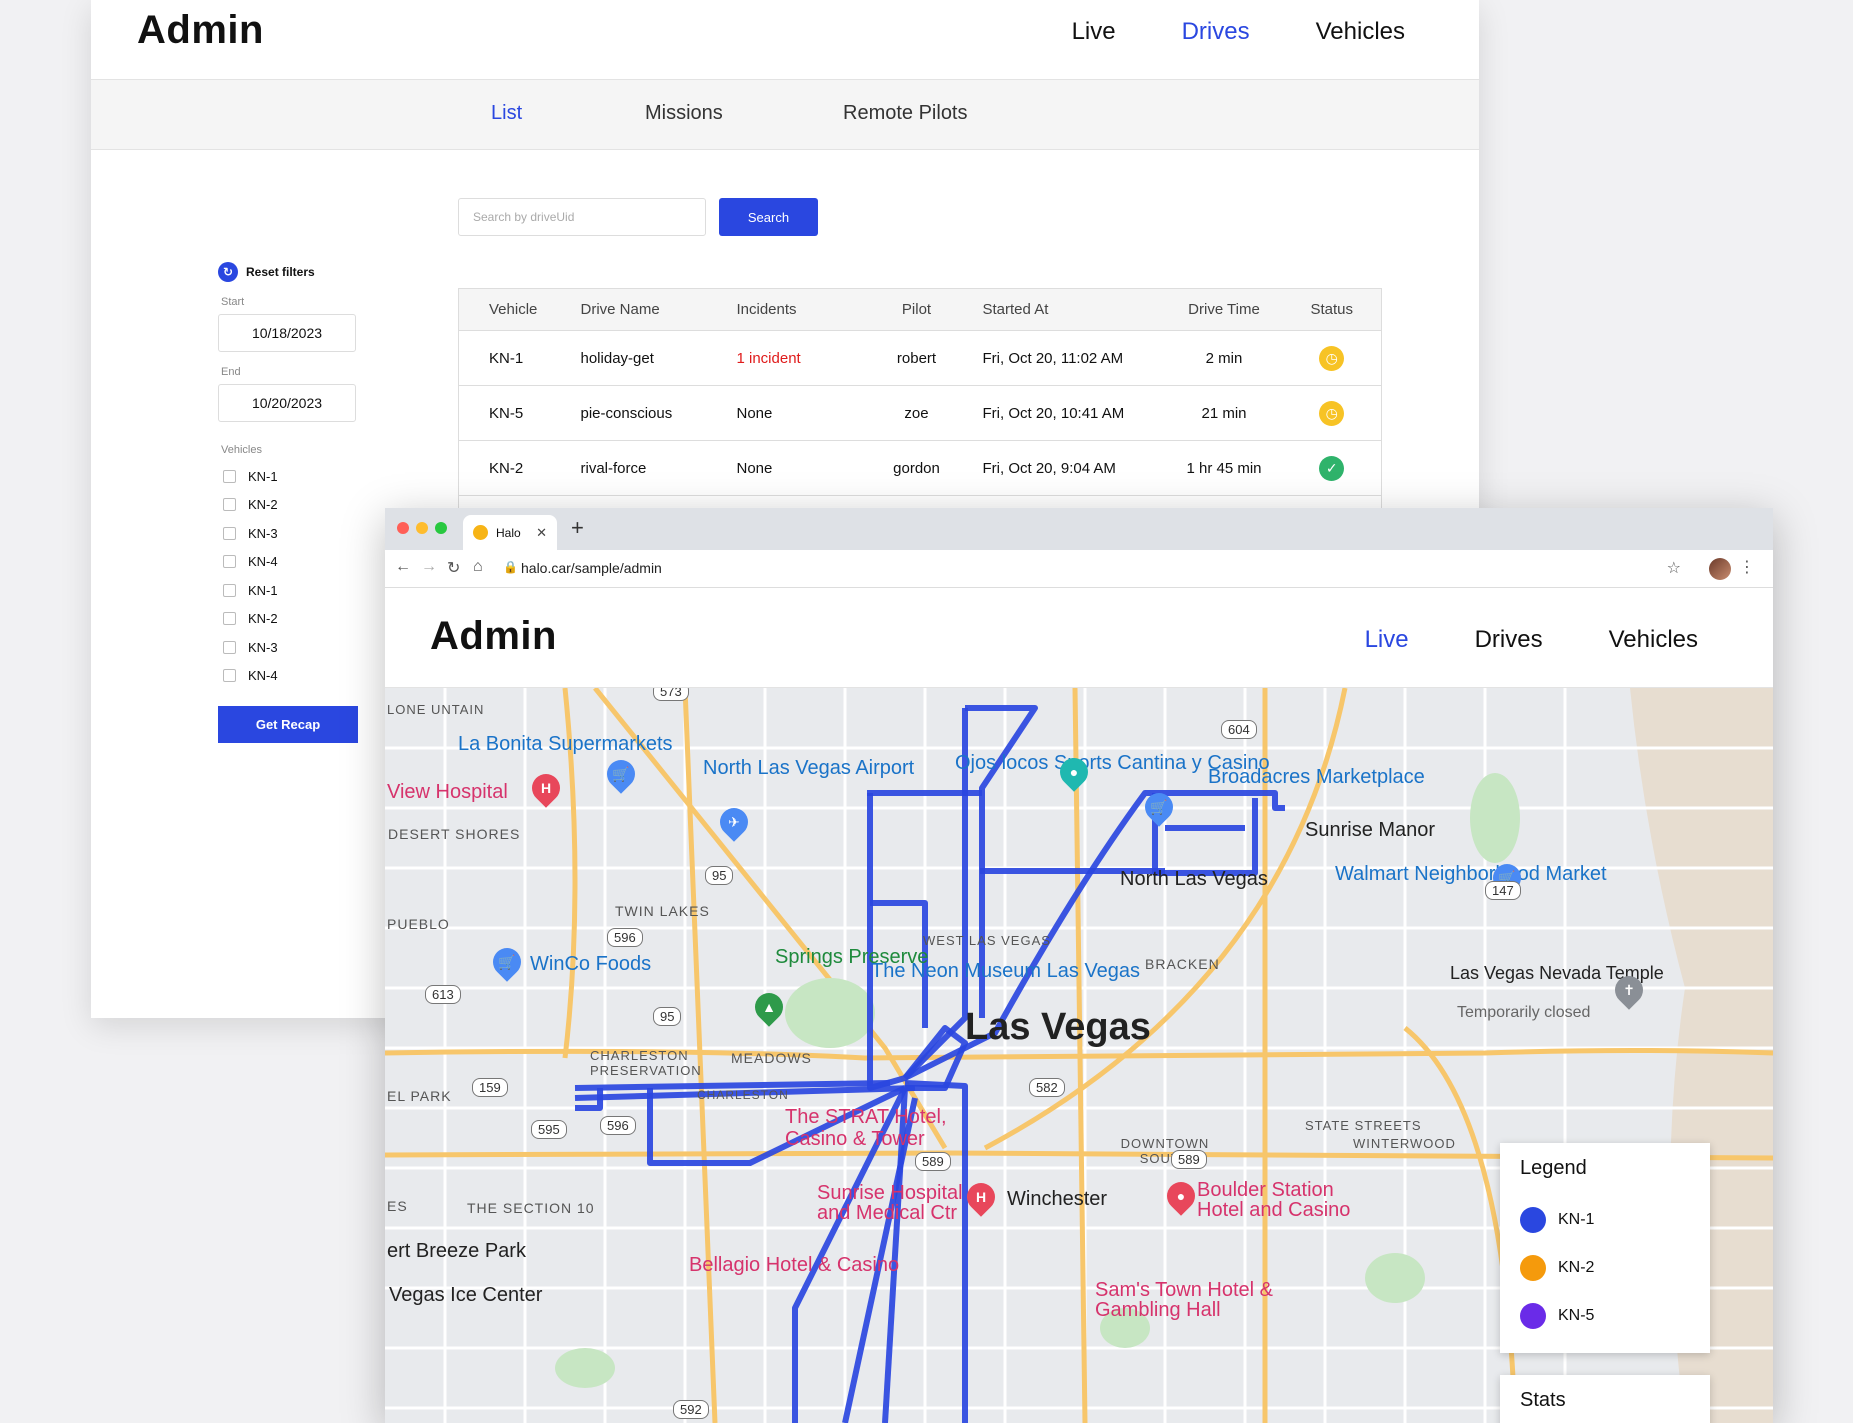 This screenshot has height=1423, width=1853. Describe the element at coordinates (1066, 309) in the screenshot. I see `col-started-at: Started At` at that location.